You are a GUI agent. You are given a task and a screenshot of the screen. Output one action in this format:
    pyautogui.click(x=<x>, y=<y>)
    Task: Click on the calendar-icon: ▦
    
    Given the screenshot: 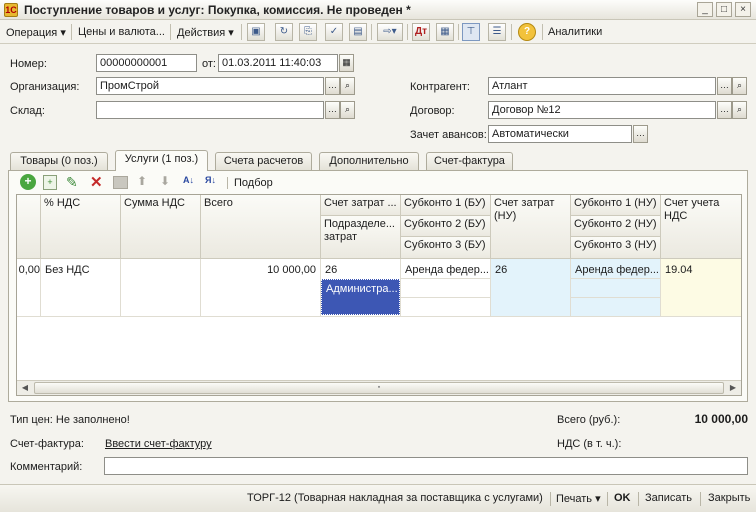 What is the action you would take?
    pyautogui.click(x=346, y=63)
    